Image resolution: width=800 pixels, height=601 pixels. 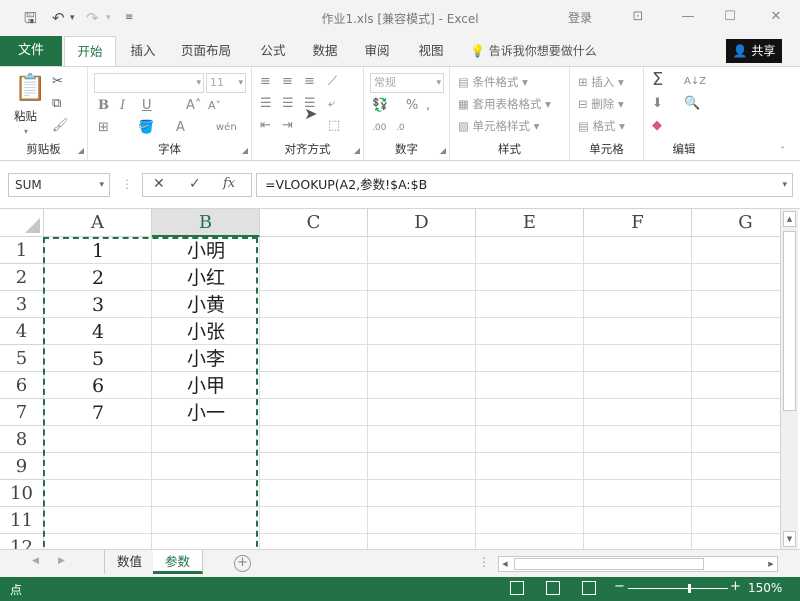 What do you see at coordinates (765, 588) in the screenshot?
I see `zoom-level: 150%` at bounding box center [765, 588].